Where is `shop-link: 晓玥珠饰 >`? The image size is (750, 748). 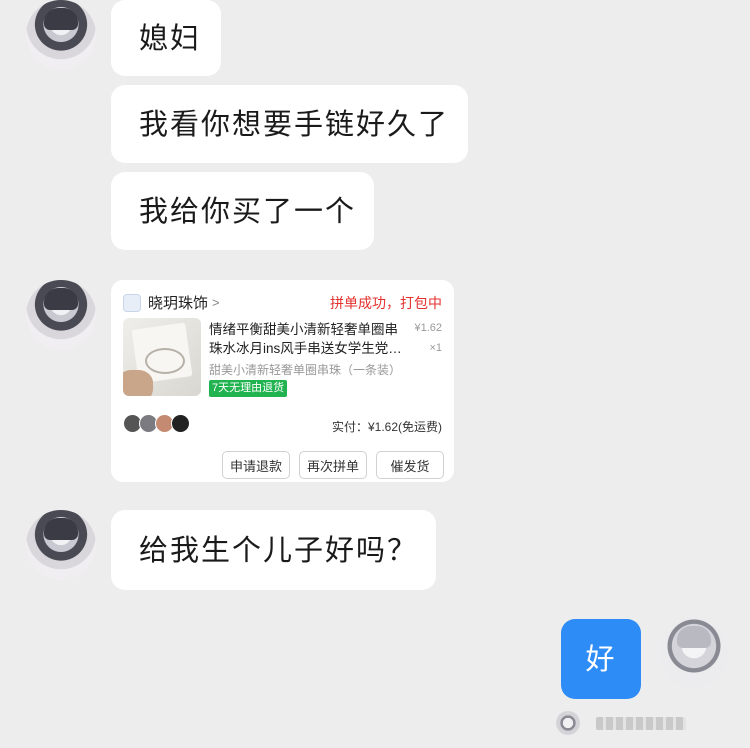 shop-link: 晓玥珠饰 > is located at coordinates (171, 302).